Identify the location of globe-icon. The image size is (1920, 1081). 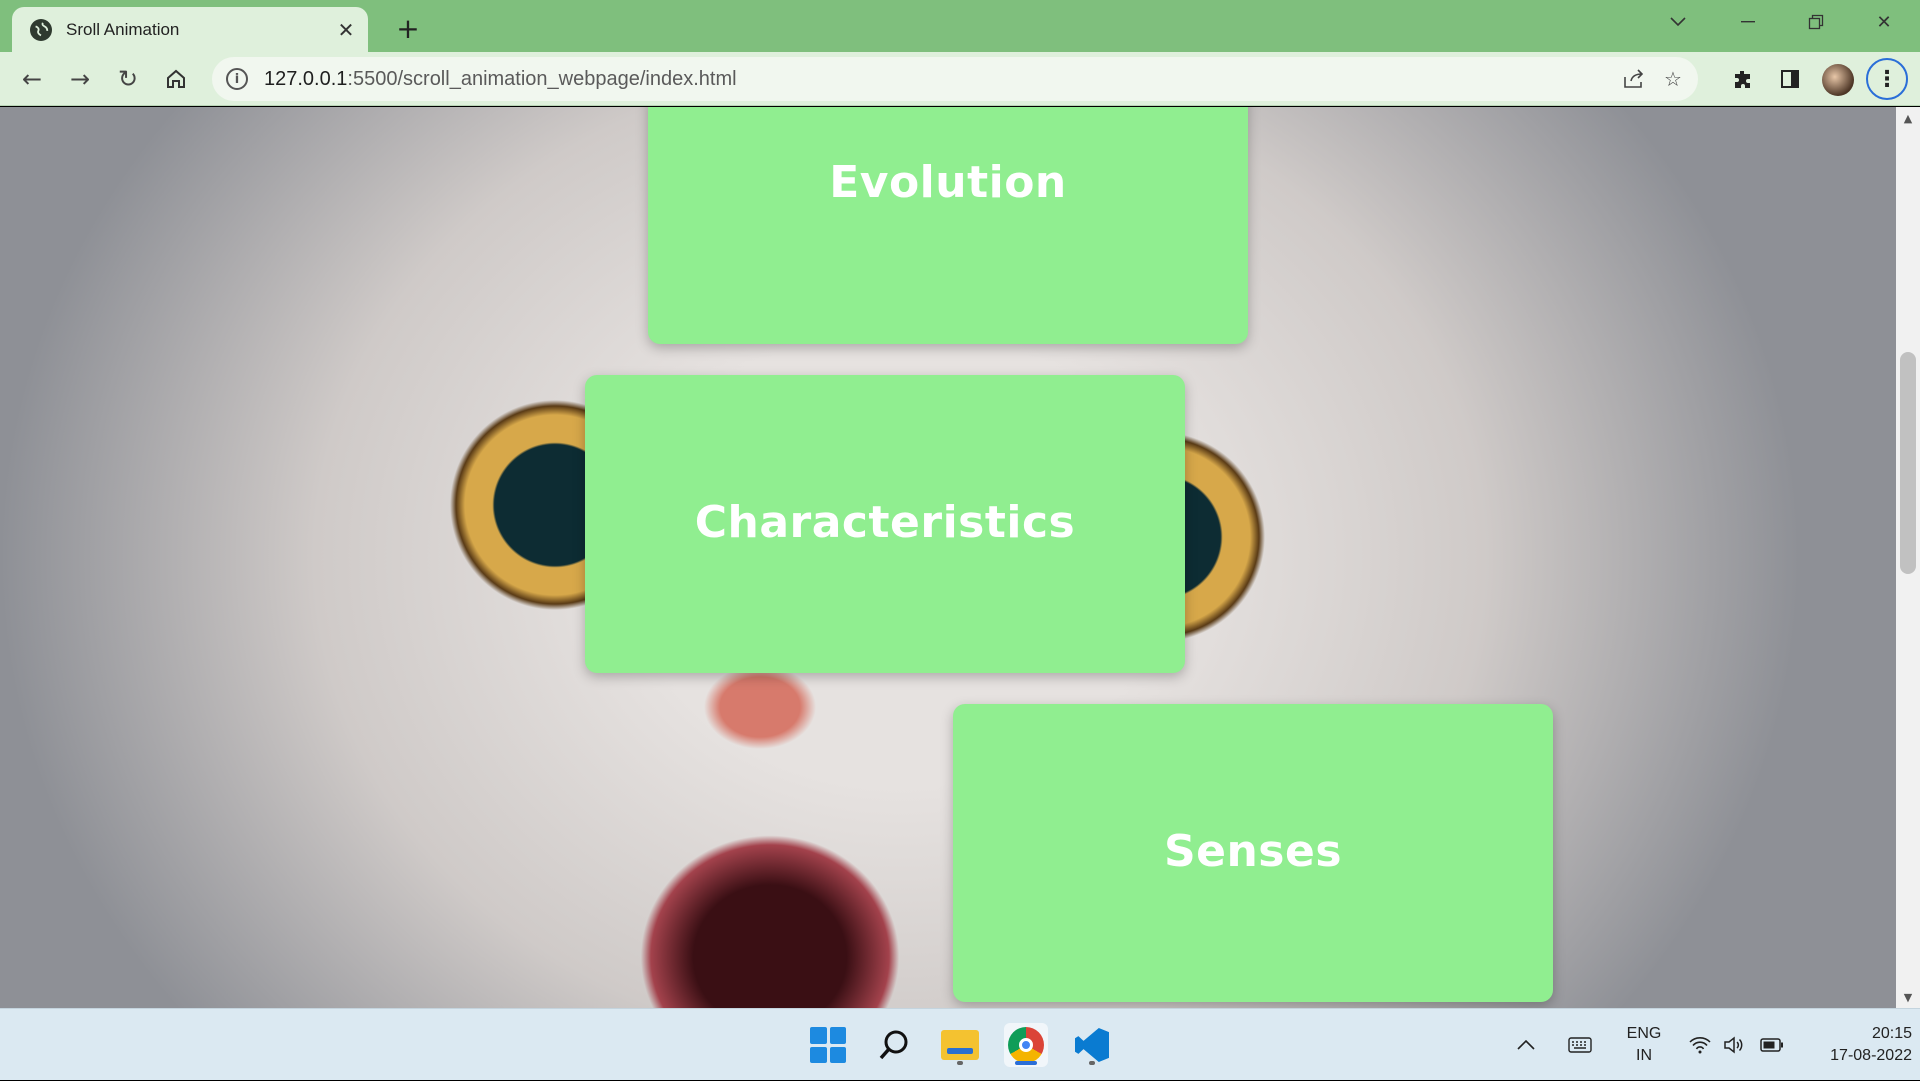
(41, 29).